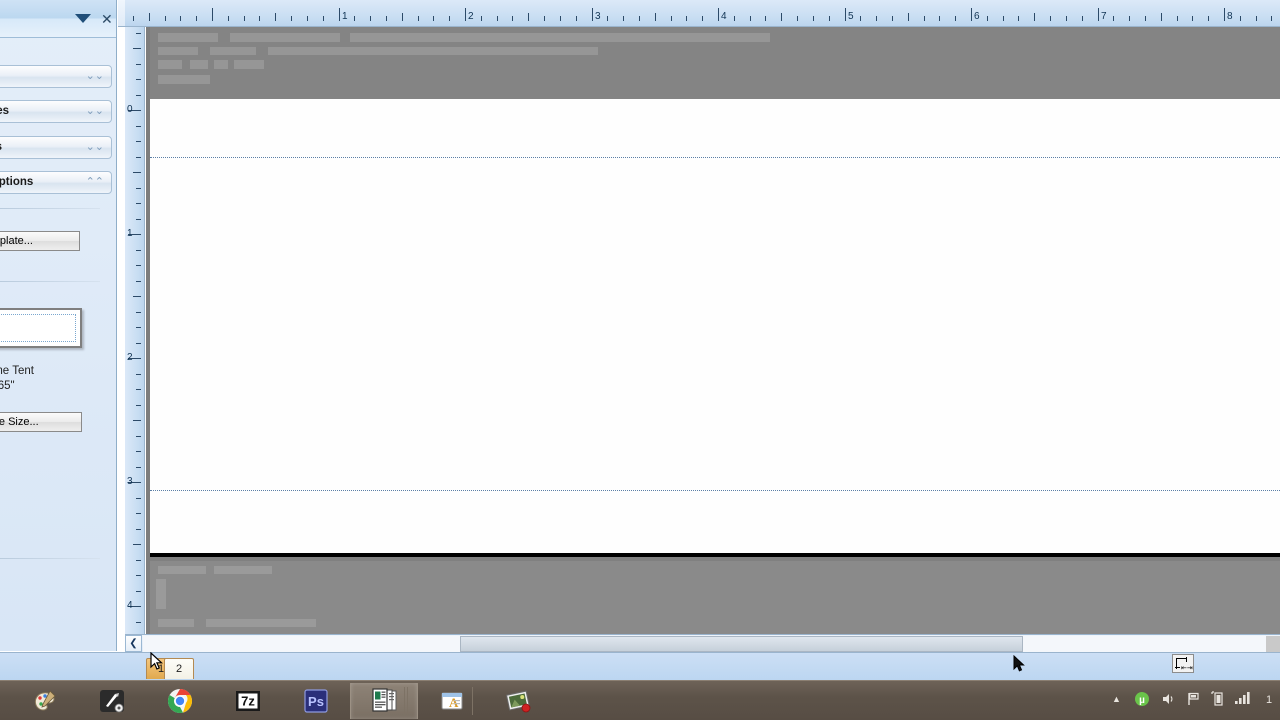 The image size is (1280, 720). Describe the element at coordinates (518, 701) in the screenshot. I see `taskbar-item-photo-editor` at that location.